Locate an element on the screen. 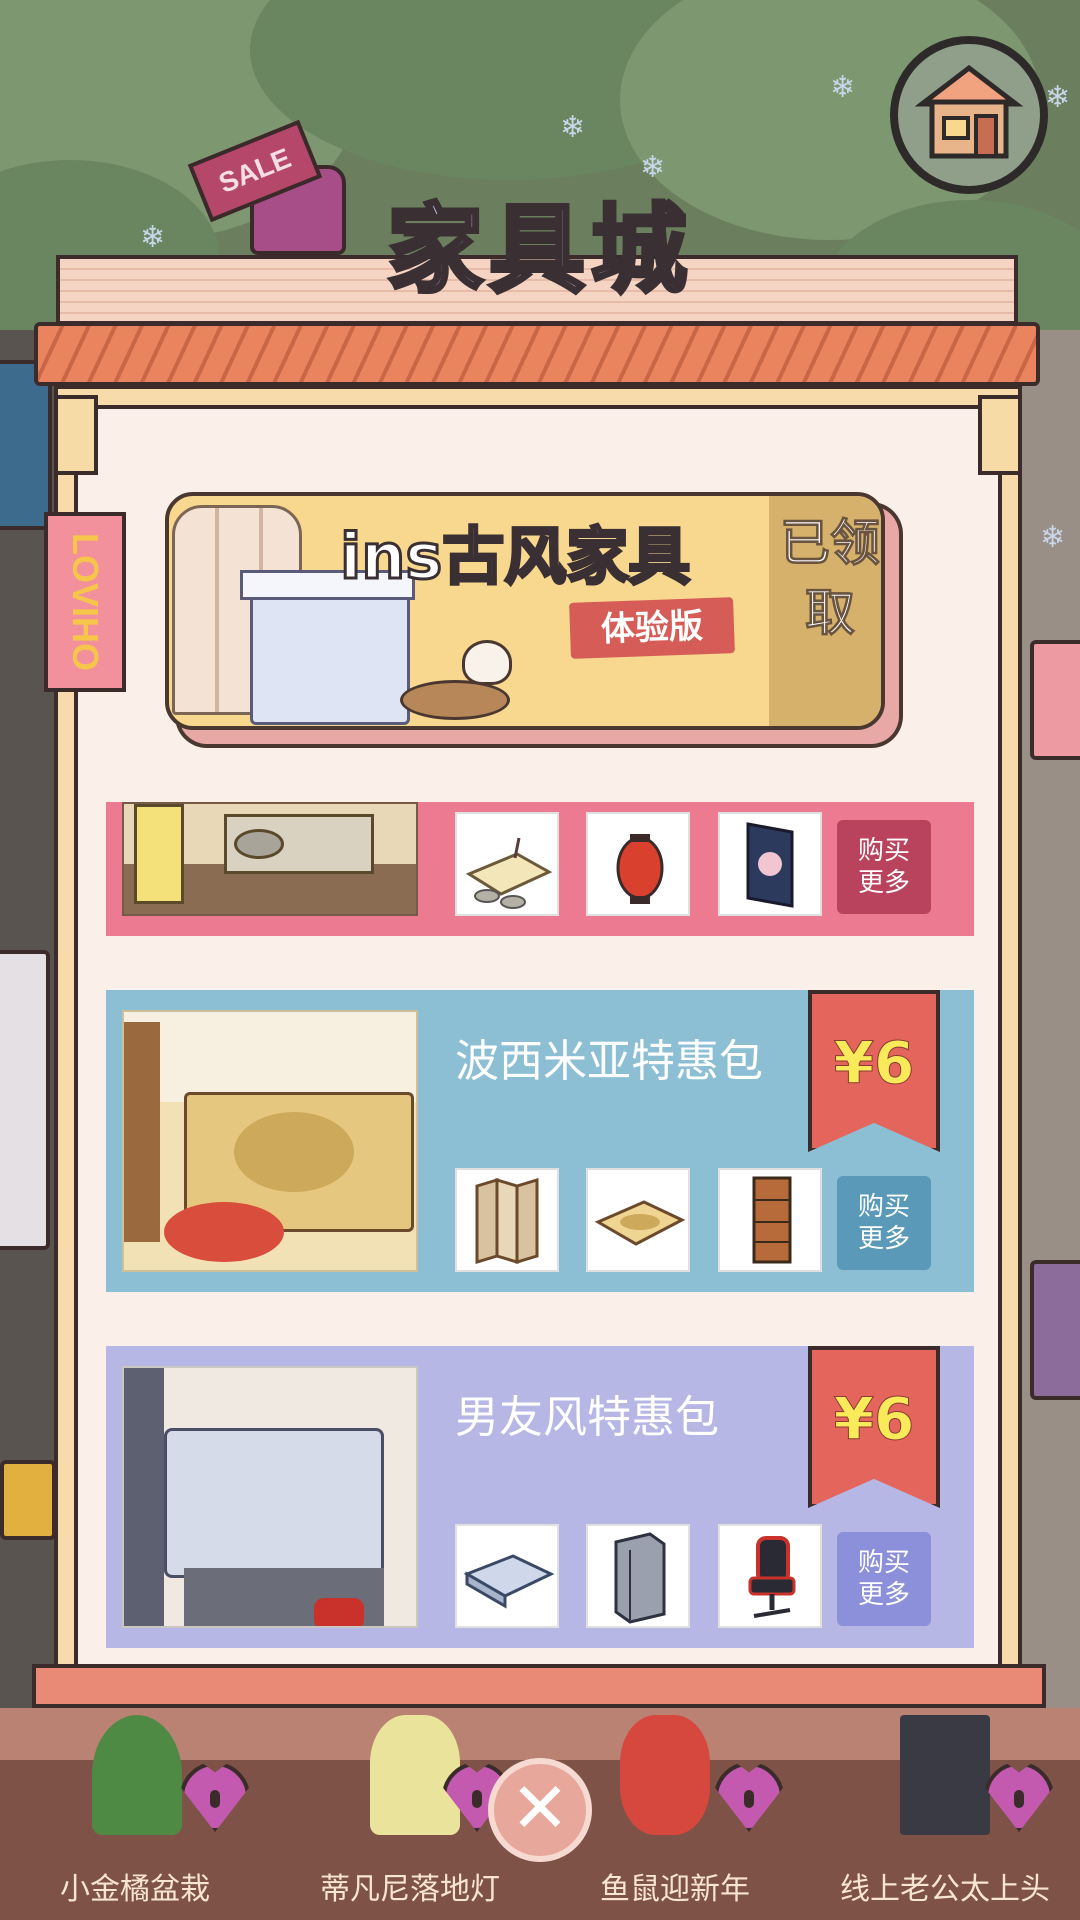  hanging-scroll-icon is located at coordinates (770, 865).